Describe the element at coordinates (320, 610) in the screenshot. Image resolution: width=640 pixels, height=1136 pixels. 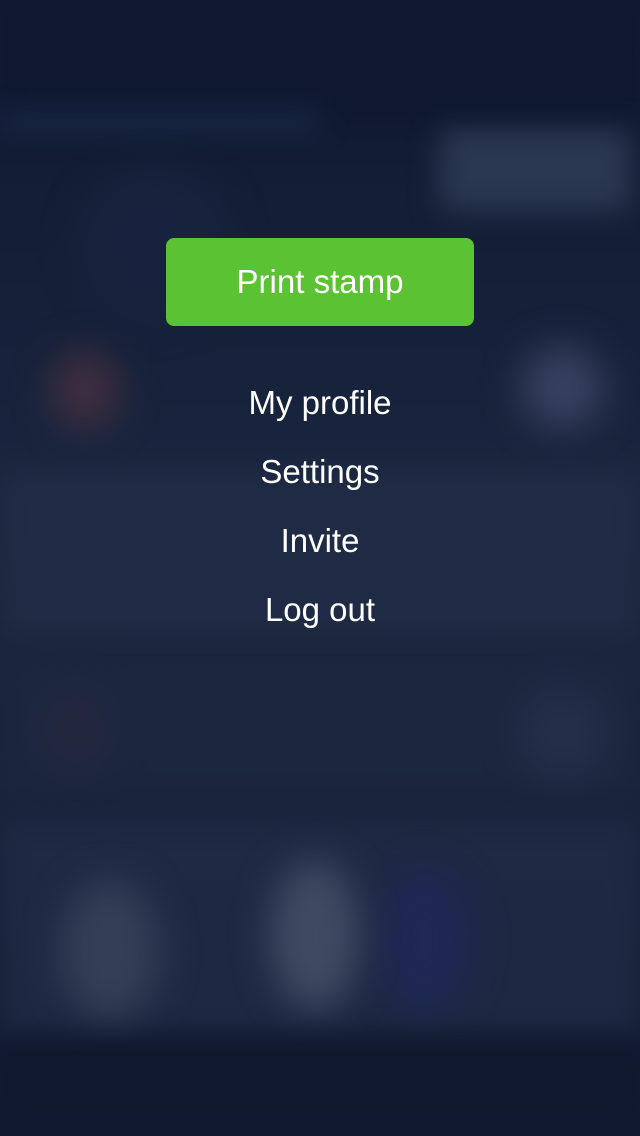
I see `menu-item-log-out: Log out` at that location.